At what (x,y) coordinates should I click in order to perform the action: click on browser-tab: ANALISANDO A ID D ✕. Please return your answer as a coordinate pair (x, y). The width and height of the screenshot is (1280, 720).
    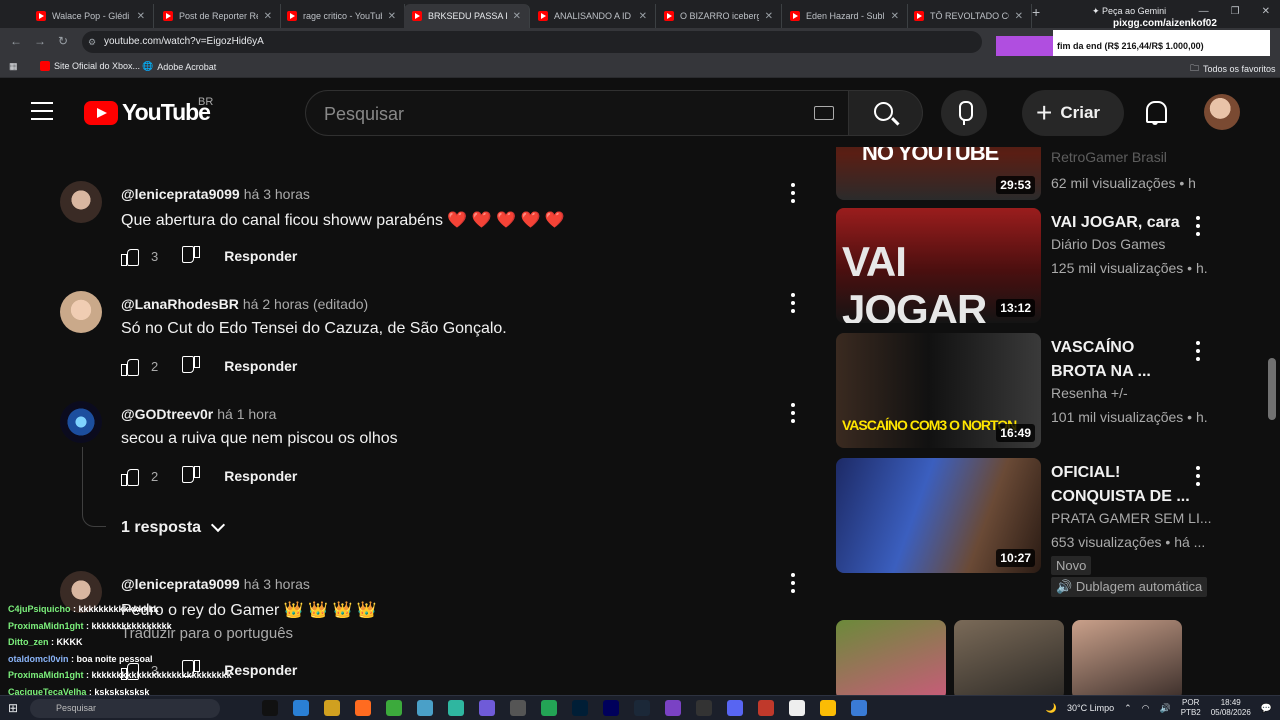
    Looking at the image, I should click on (593, 16).